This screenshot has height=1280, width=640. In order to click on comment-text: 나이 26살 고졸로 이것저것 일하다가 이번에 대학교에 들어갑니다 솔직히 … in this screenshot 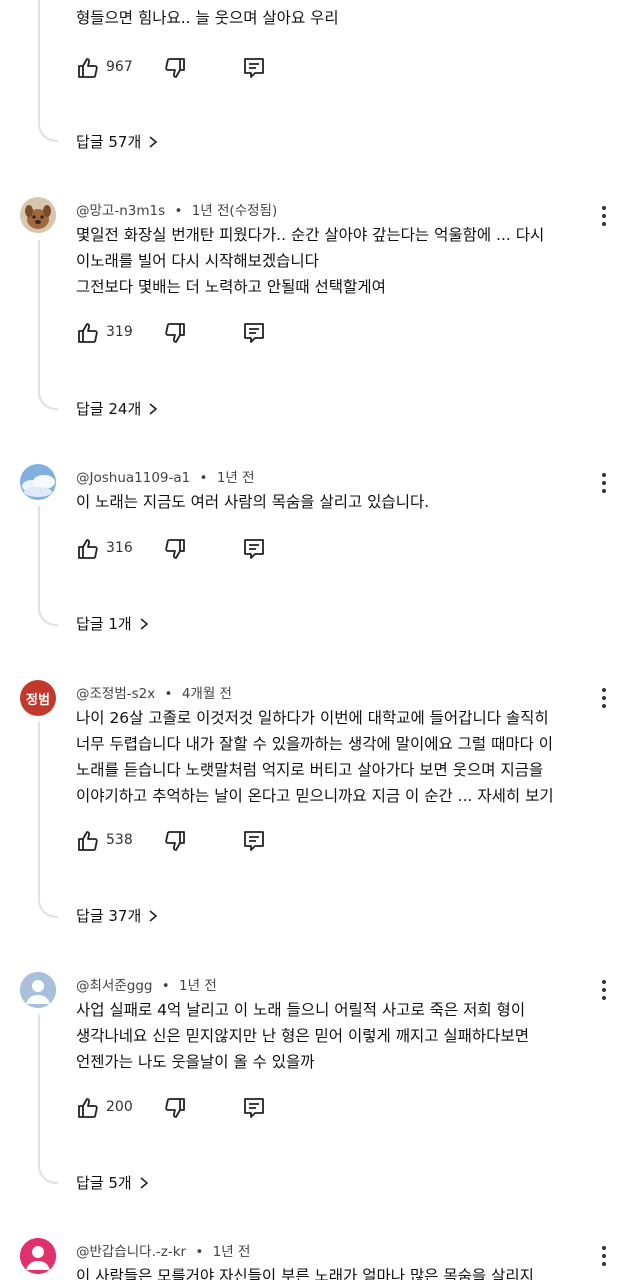, I will do `click(315, 757)`.